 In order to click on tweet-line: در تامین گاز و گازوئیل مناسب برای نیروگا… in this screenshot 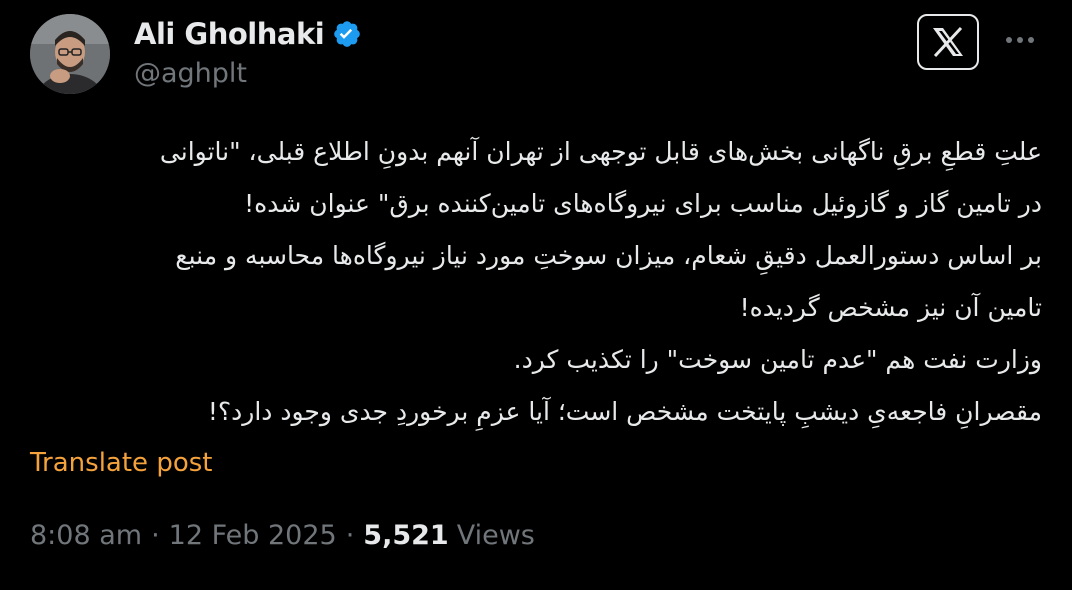, I will do `click(643, 203)`.